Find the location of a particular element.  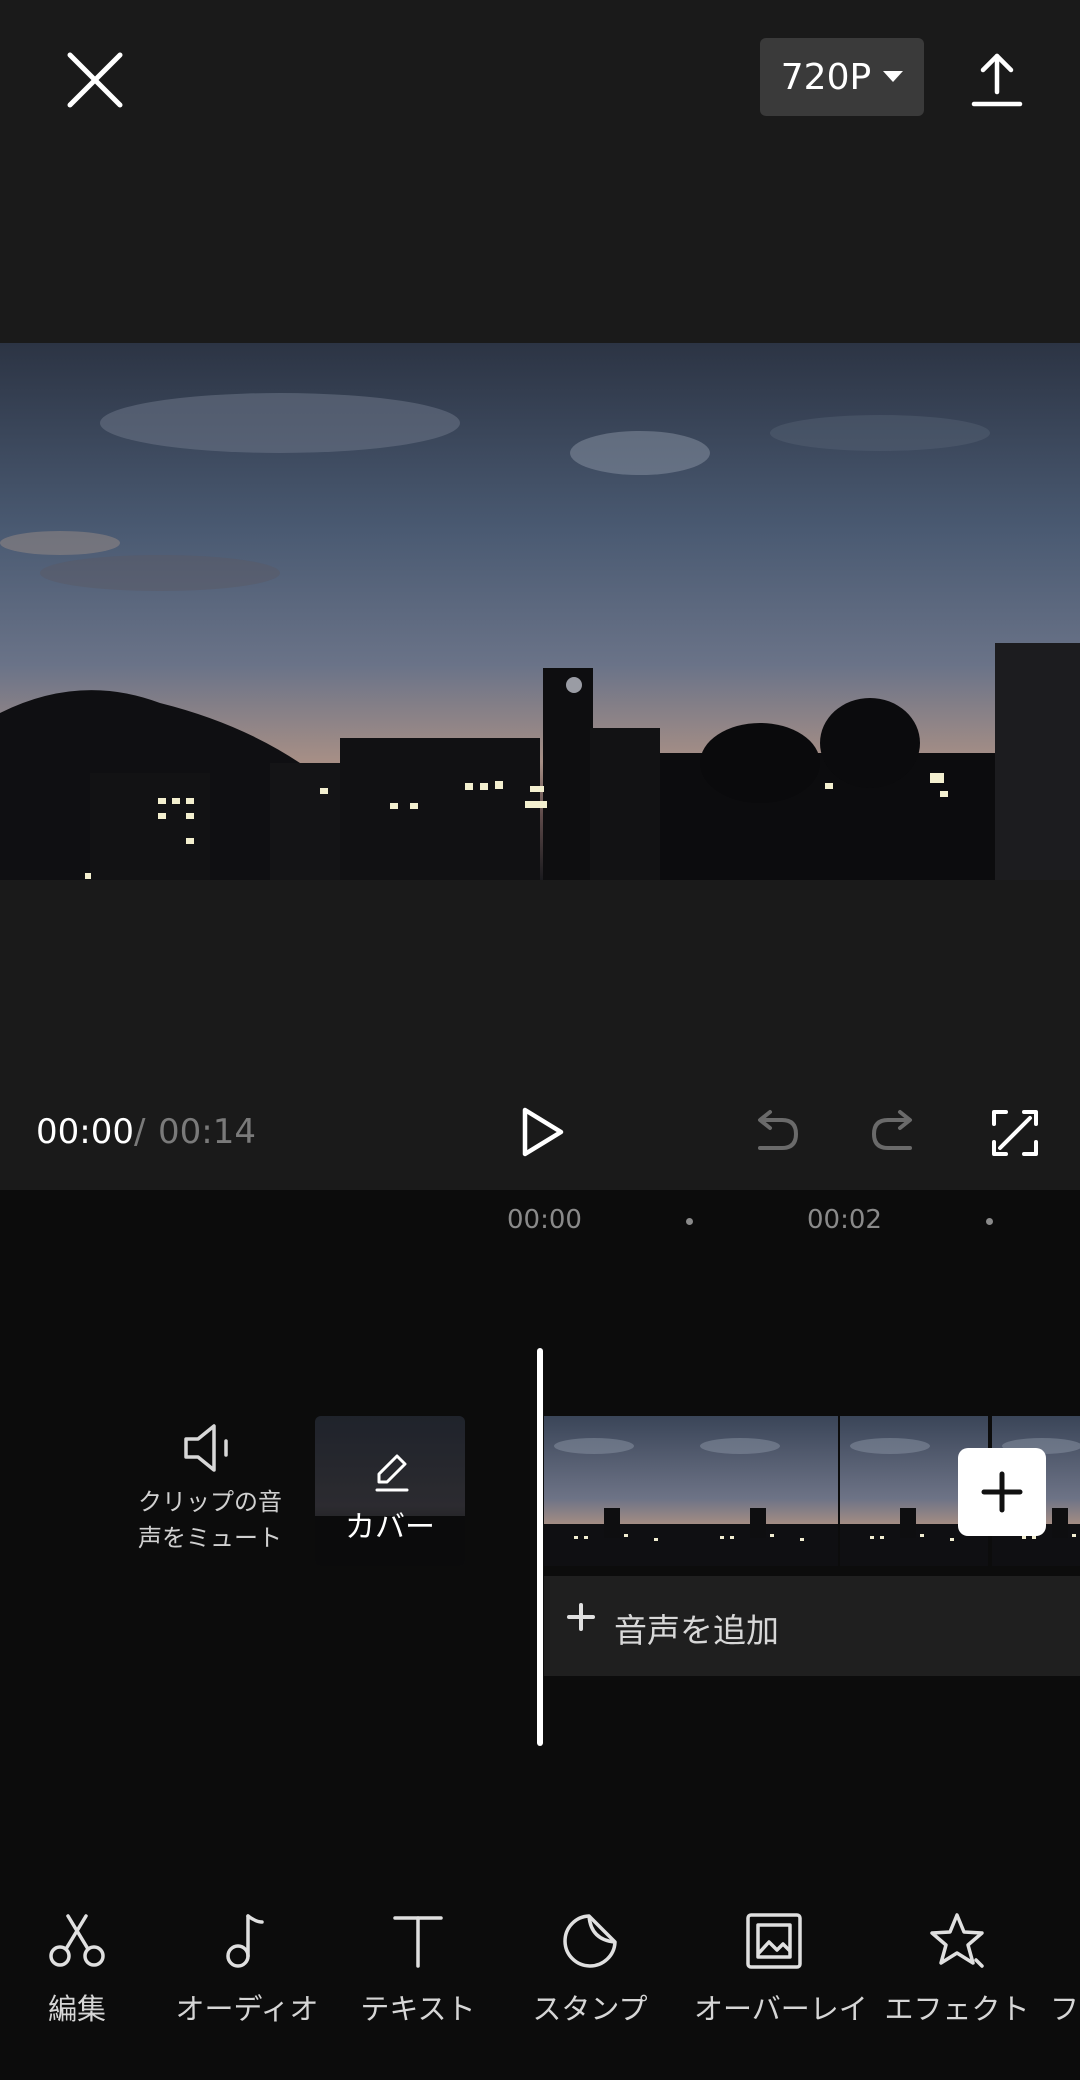

tool-label: エフェクト is located at coordinates (957, 2009).